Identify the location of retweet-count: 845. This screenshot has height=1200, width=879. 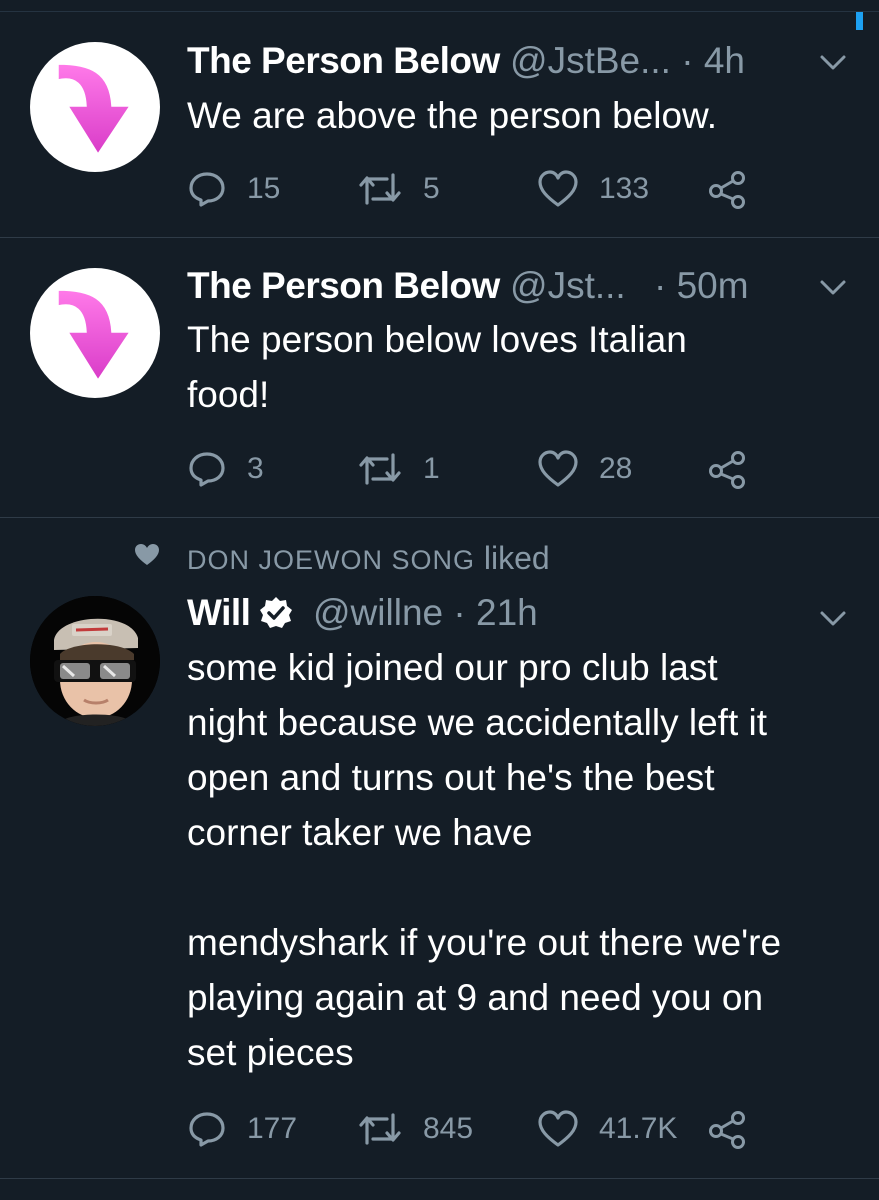
(448, 1128).